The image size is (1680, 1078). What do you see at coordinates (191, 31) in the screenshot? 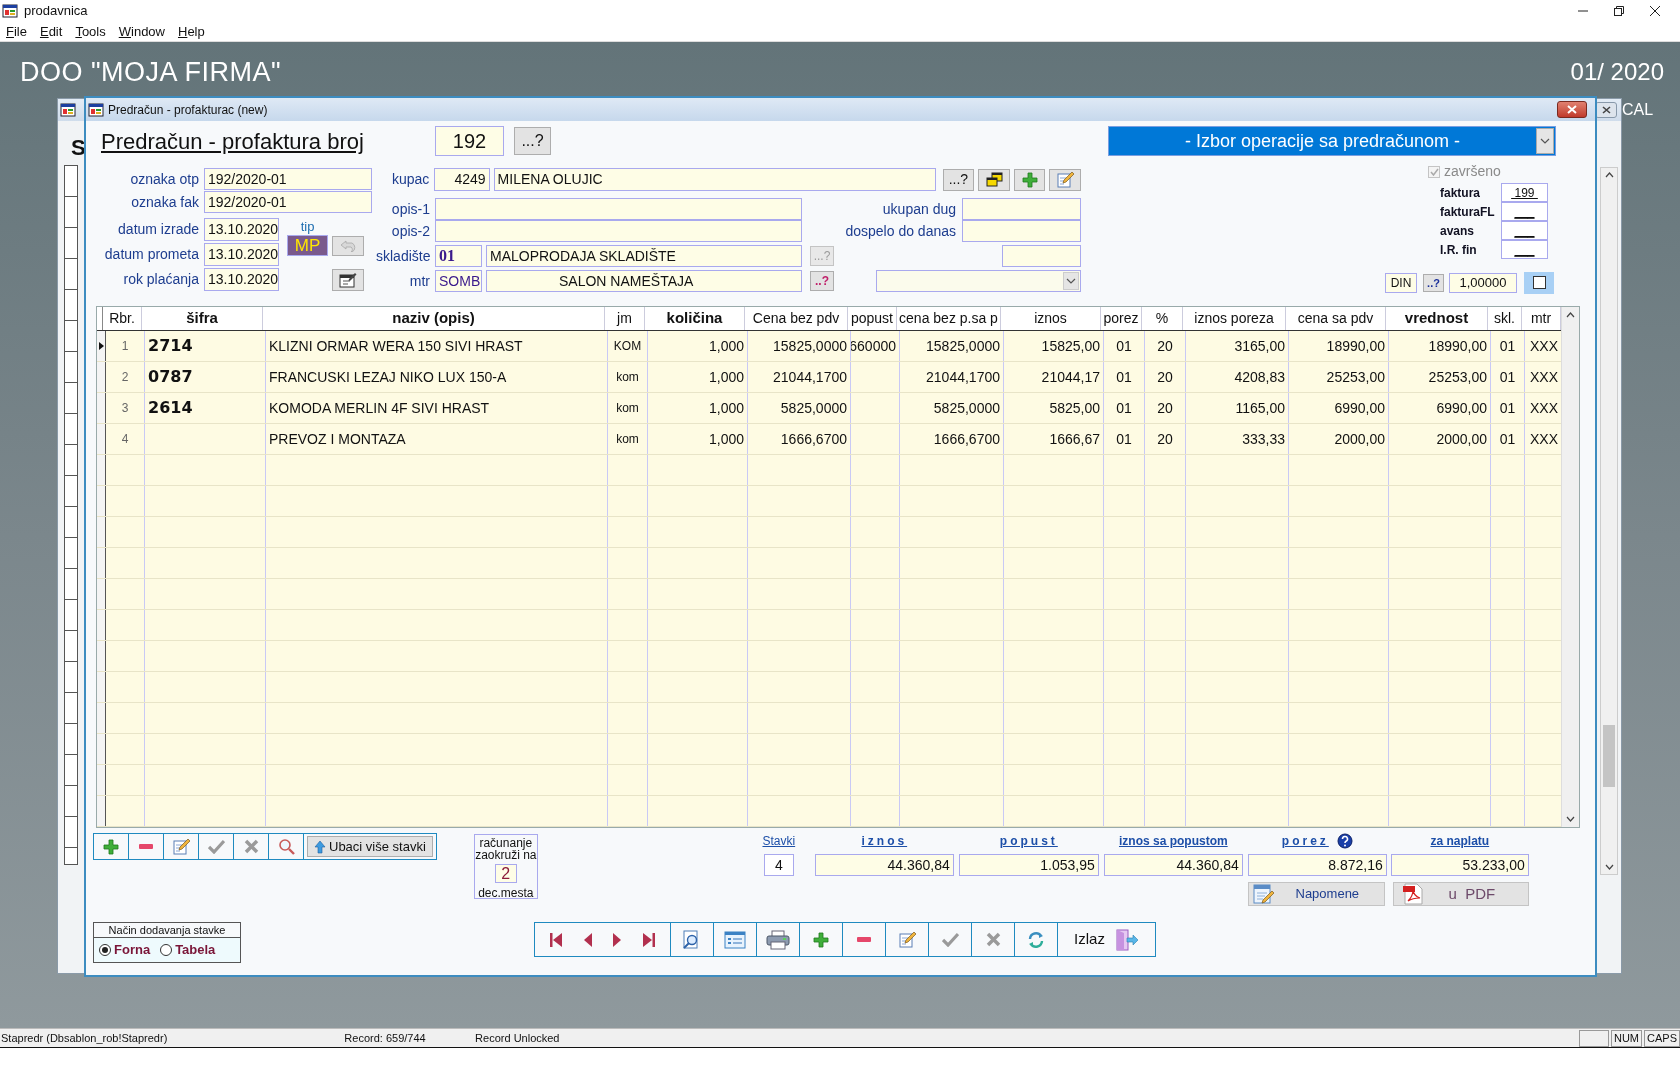
I see `menu-item: Help` at bounding box center [191, 31].